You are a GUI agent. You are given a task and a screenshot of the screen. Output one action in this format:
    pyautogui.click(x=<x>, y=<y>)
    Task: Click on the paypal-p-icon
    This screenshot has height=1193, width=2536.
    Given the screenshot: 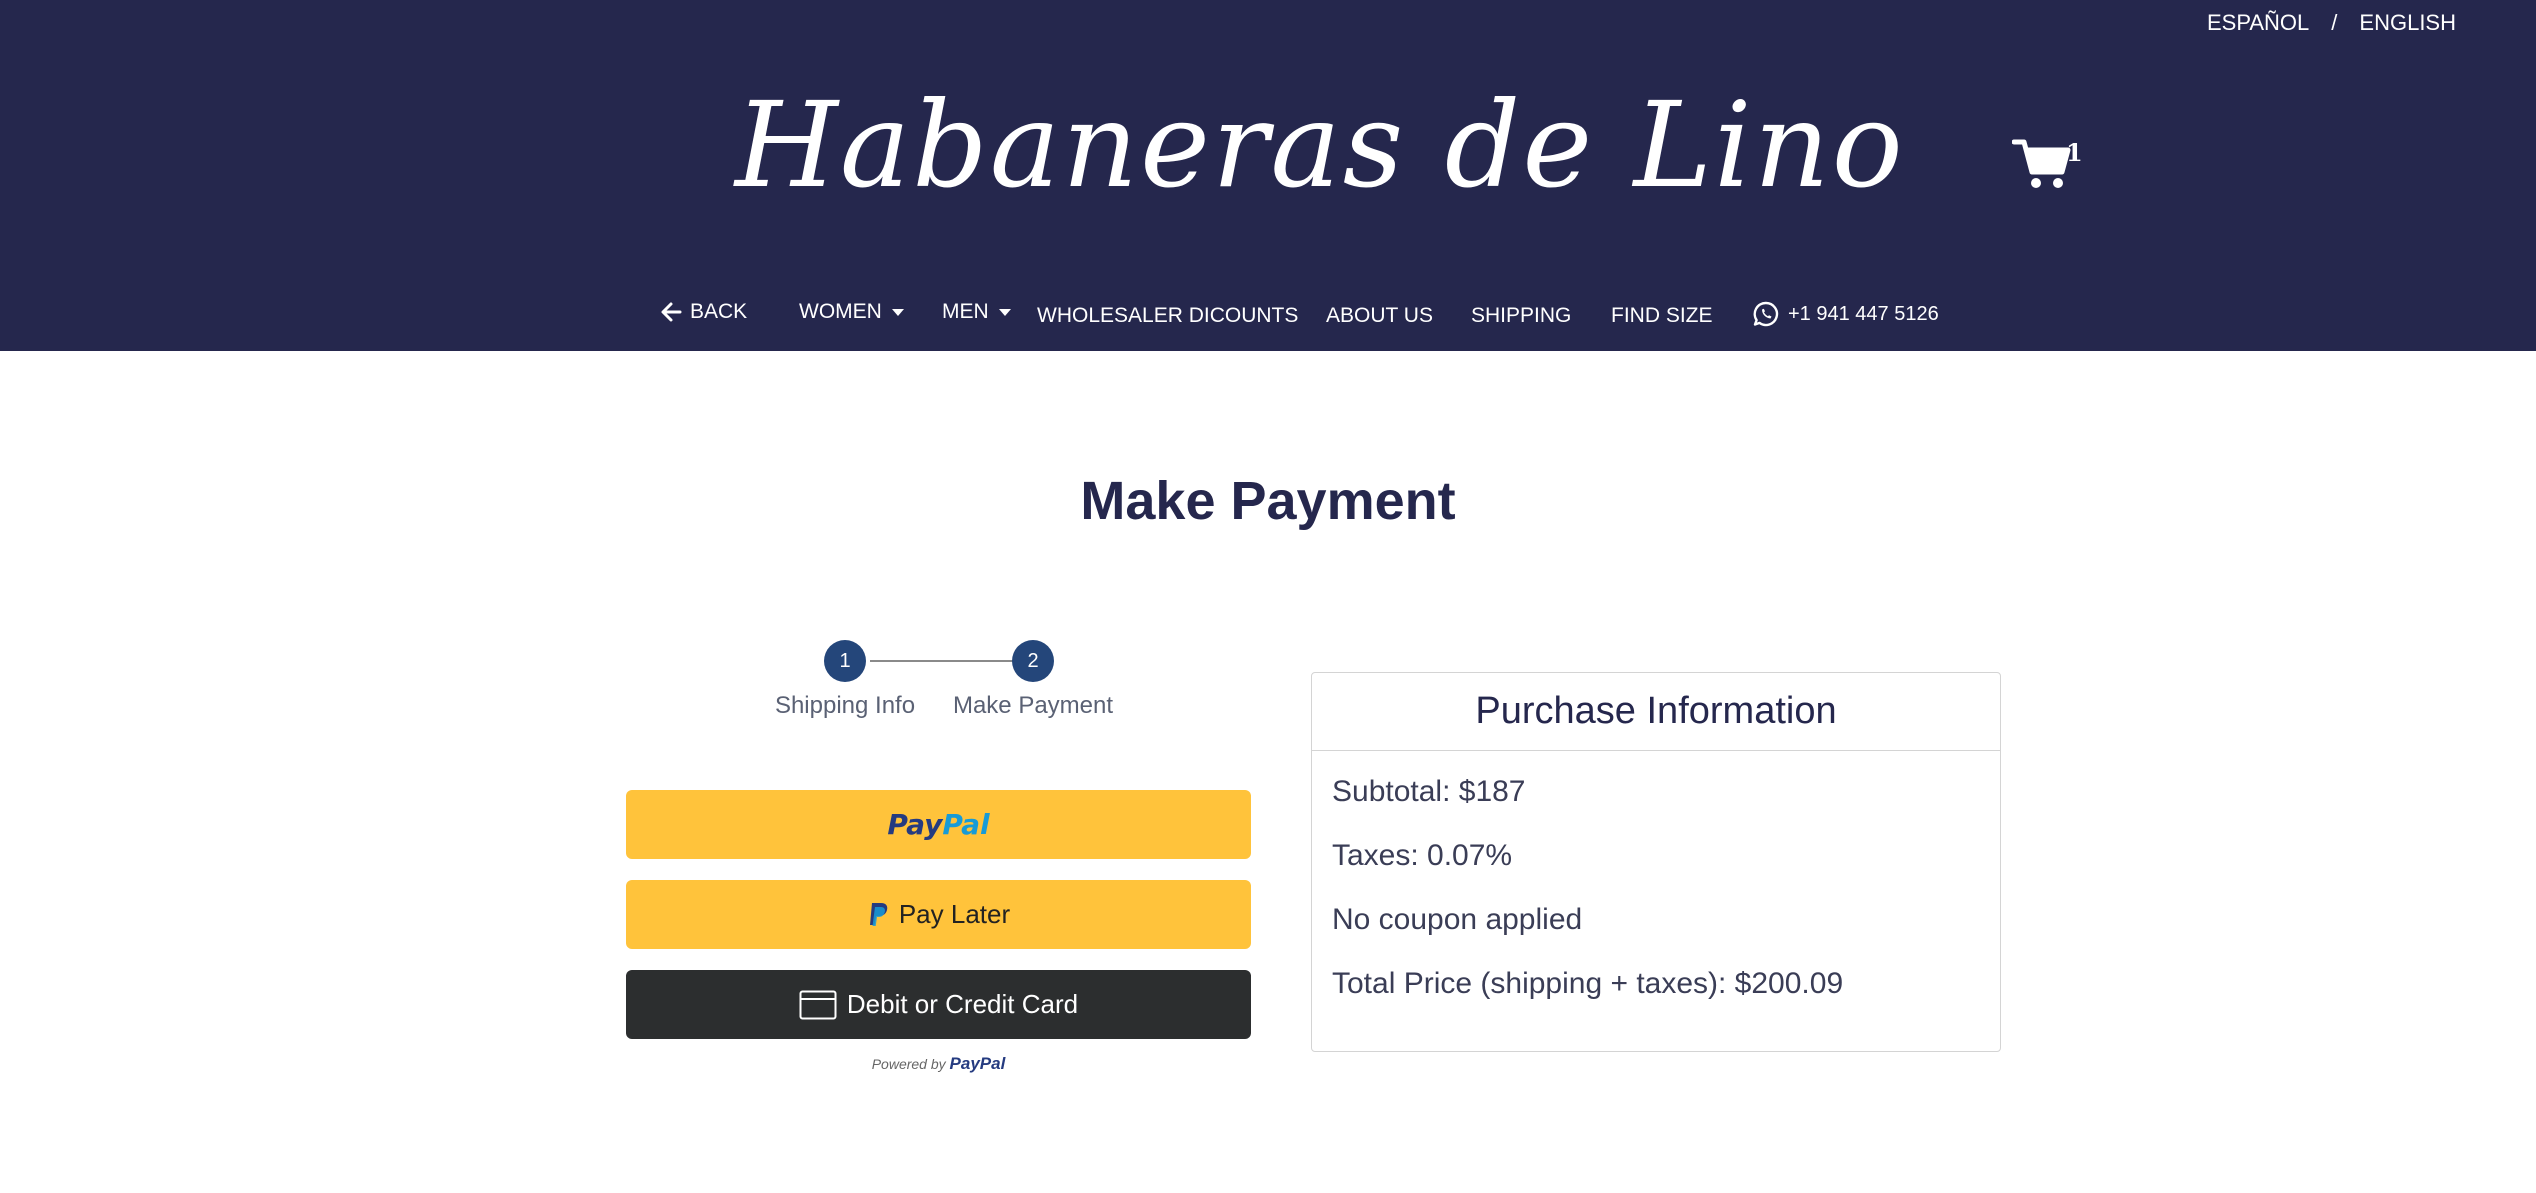 What is the action you would take?
    pyautogui.click(x=878, y=914)
    